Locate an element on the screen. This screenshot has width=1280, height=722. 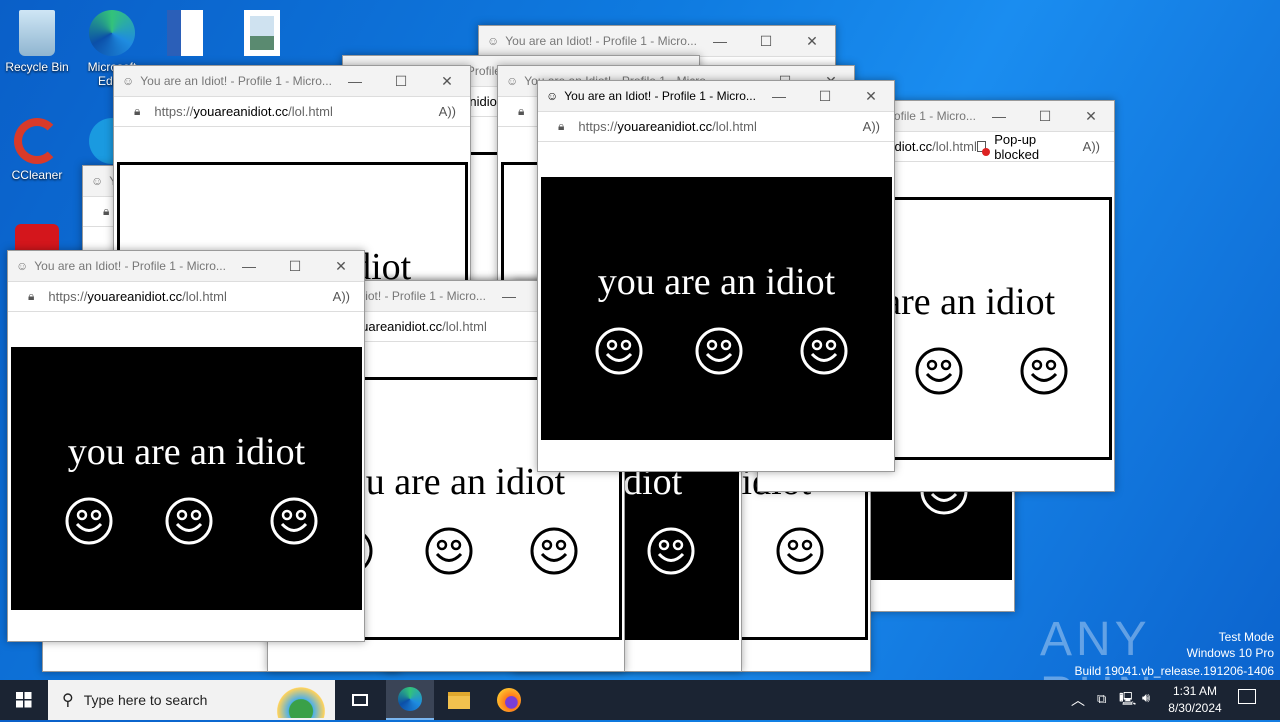
popup-blocked-indicator: Pop-up blocked is located at coordinates (1018, 146).